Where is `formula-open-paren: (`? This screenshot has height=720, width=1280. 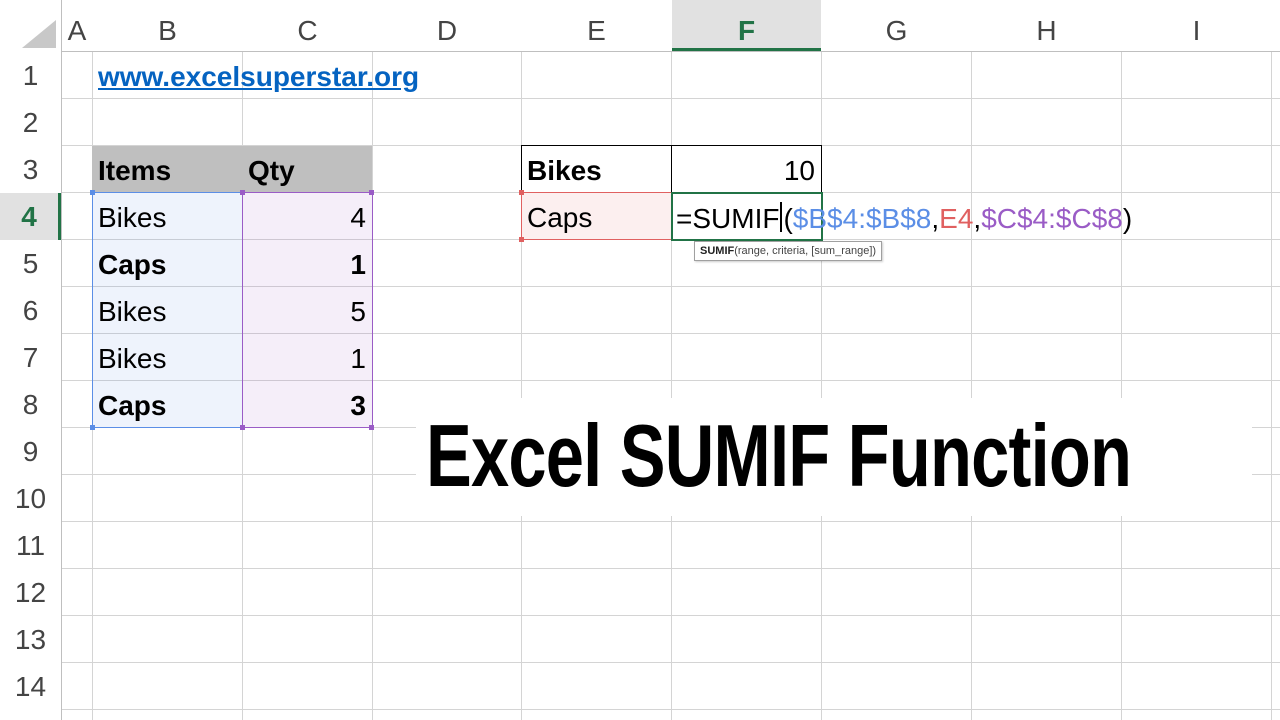
formula-open-paren: ( is located at coordinates (788, 218).